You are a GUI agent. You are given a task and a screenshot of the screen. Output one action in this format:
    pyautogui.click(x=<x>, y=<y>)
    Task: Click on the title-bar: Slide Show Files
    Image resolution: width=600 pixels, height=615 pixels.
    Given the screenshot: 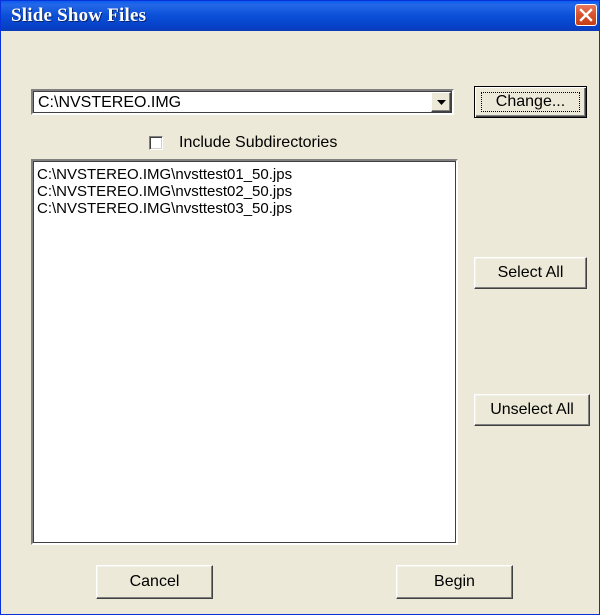 What is the action you would take?
    pyautogui.click(x=300, y=16)
    